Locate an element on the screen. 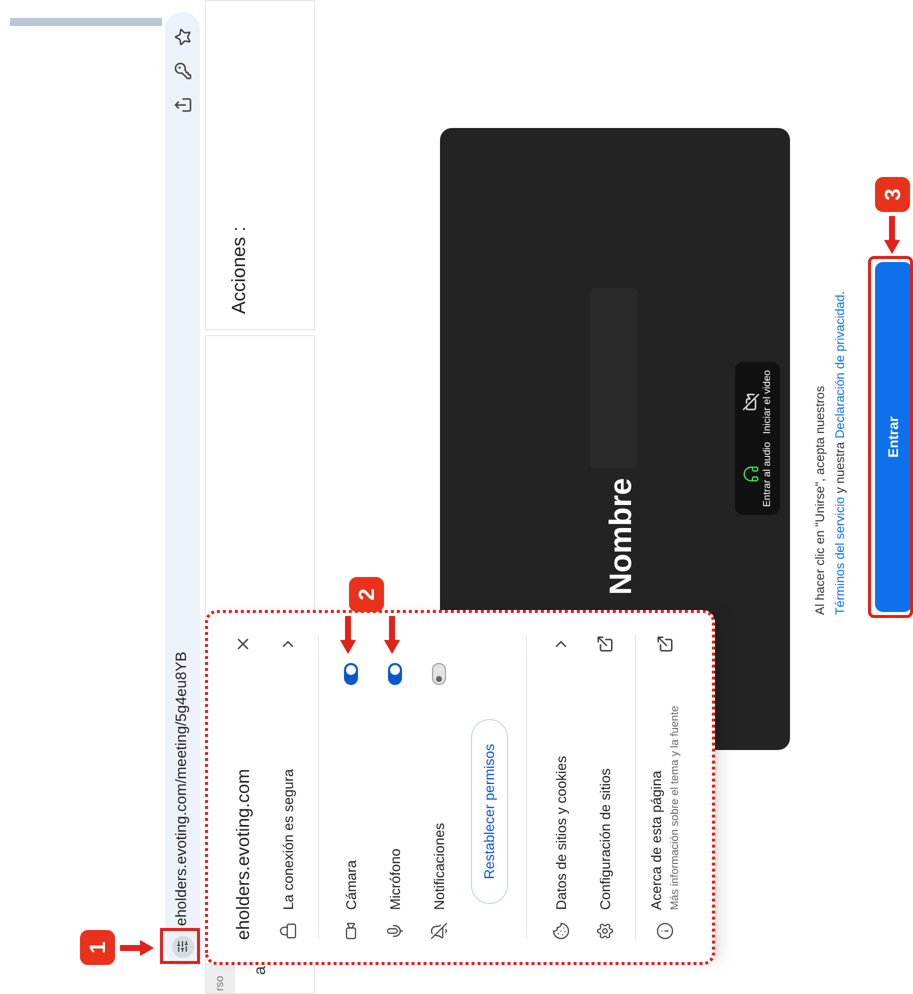  tune-icon is located at coordinates (182, 947).